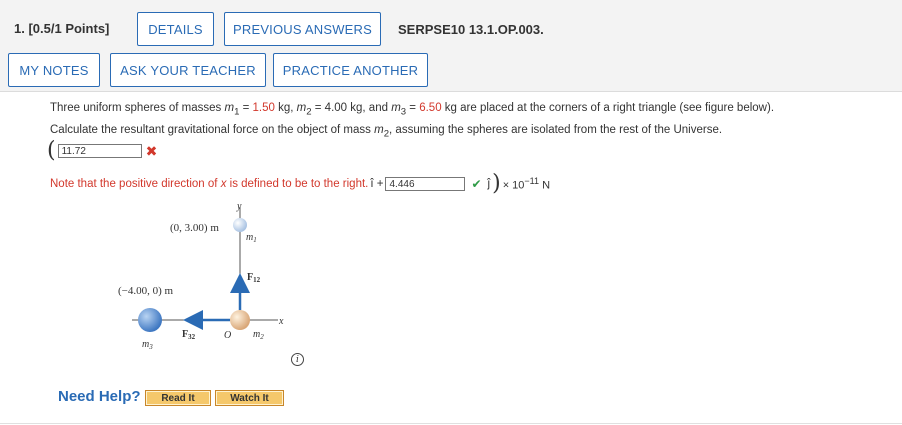 The width and height of the screenshot is (902, 425). I want to click on m1-sphere, so click(240, 225).